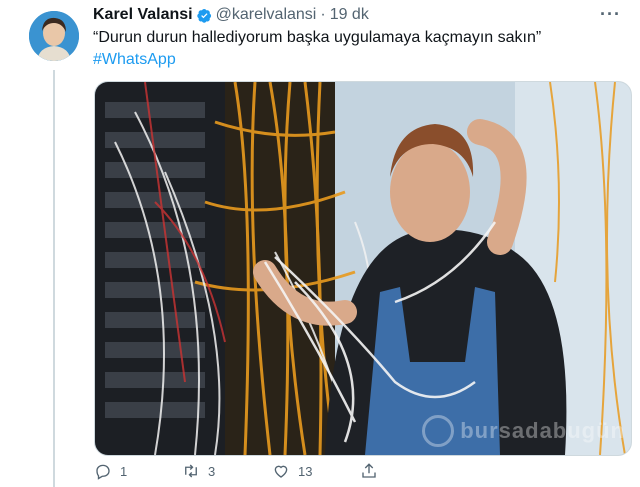 The height and width of the screenshot is (487, 640). Describe the element at coordinates (143, 15) in the screenshot. I see `author-name: Karel Valansi` at that location.